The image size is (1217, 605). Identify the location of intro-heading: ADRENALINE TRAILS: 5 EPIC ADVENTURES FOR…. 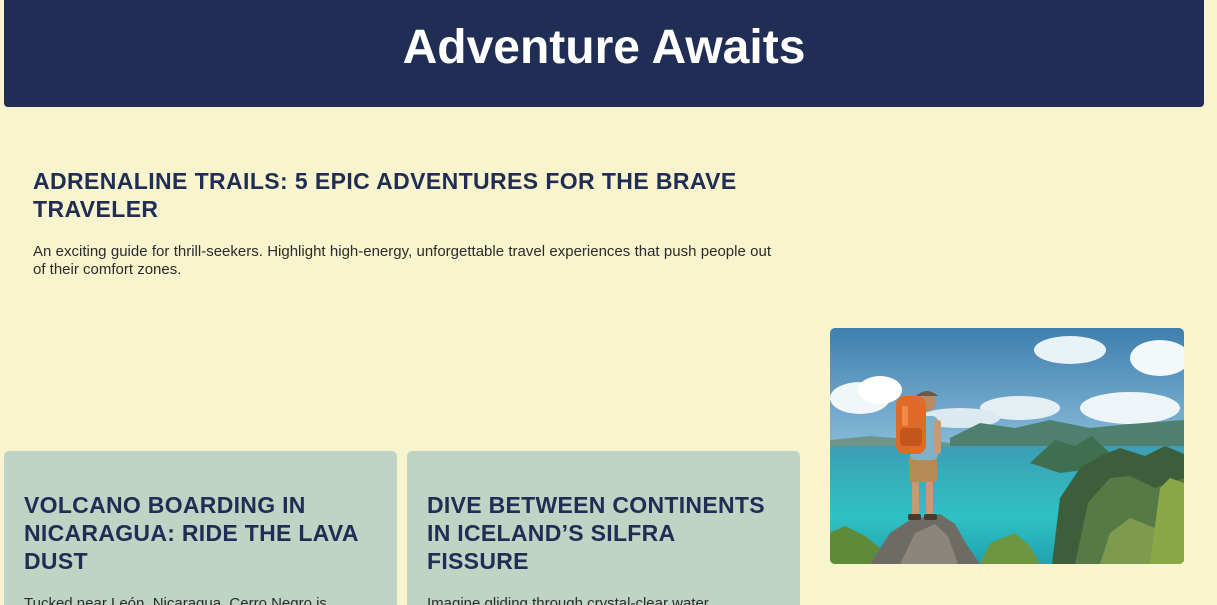
(385, 195).